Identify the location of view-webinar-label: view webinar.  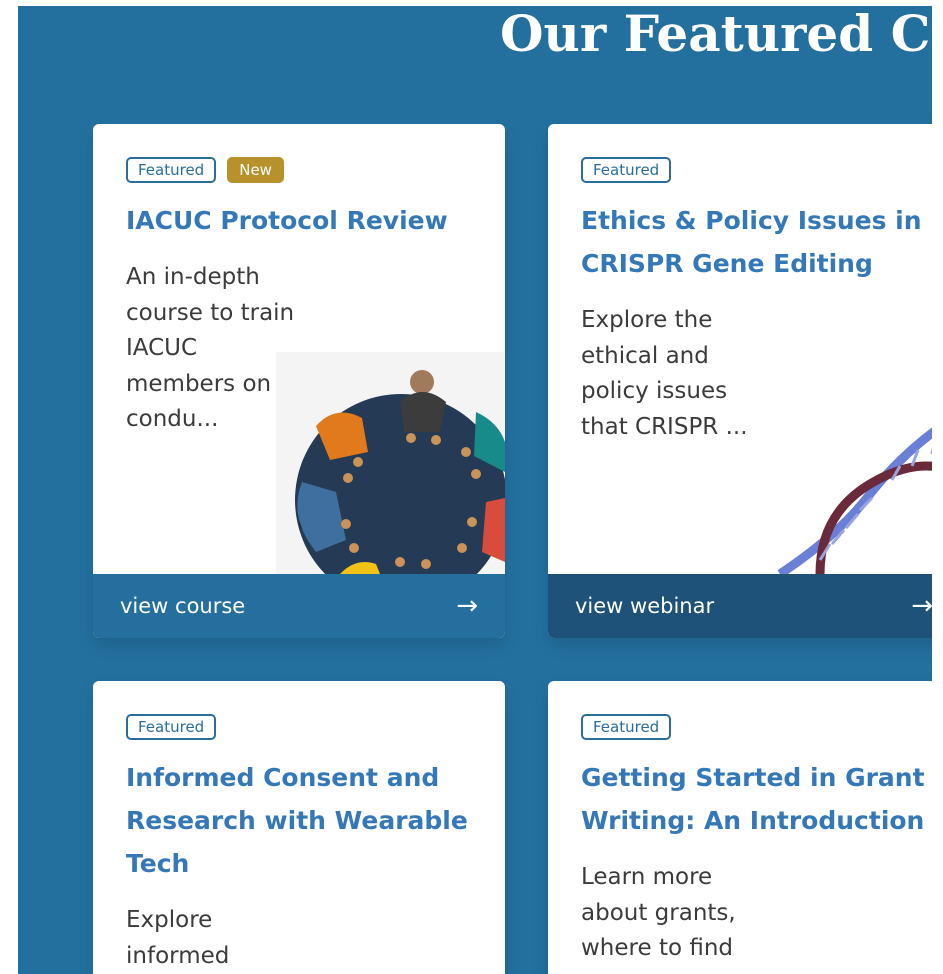
(645, 606).